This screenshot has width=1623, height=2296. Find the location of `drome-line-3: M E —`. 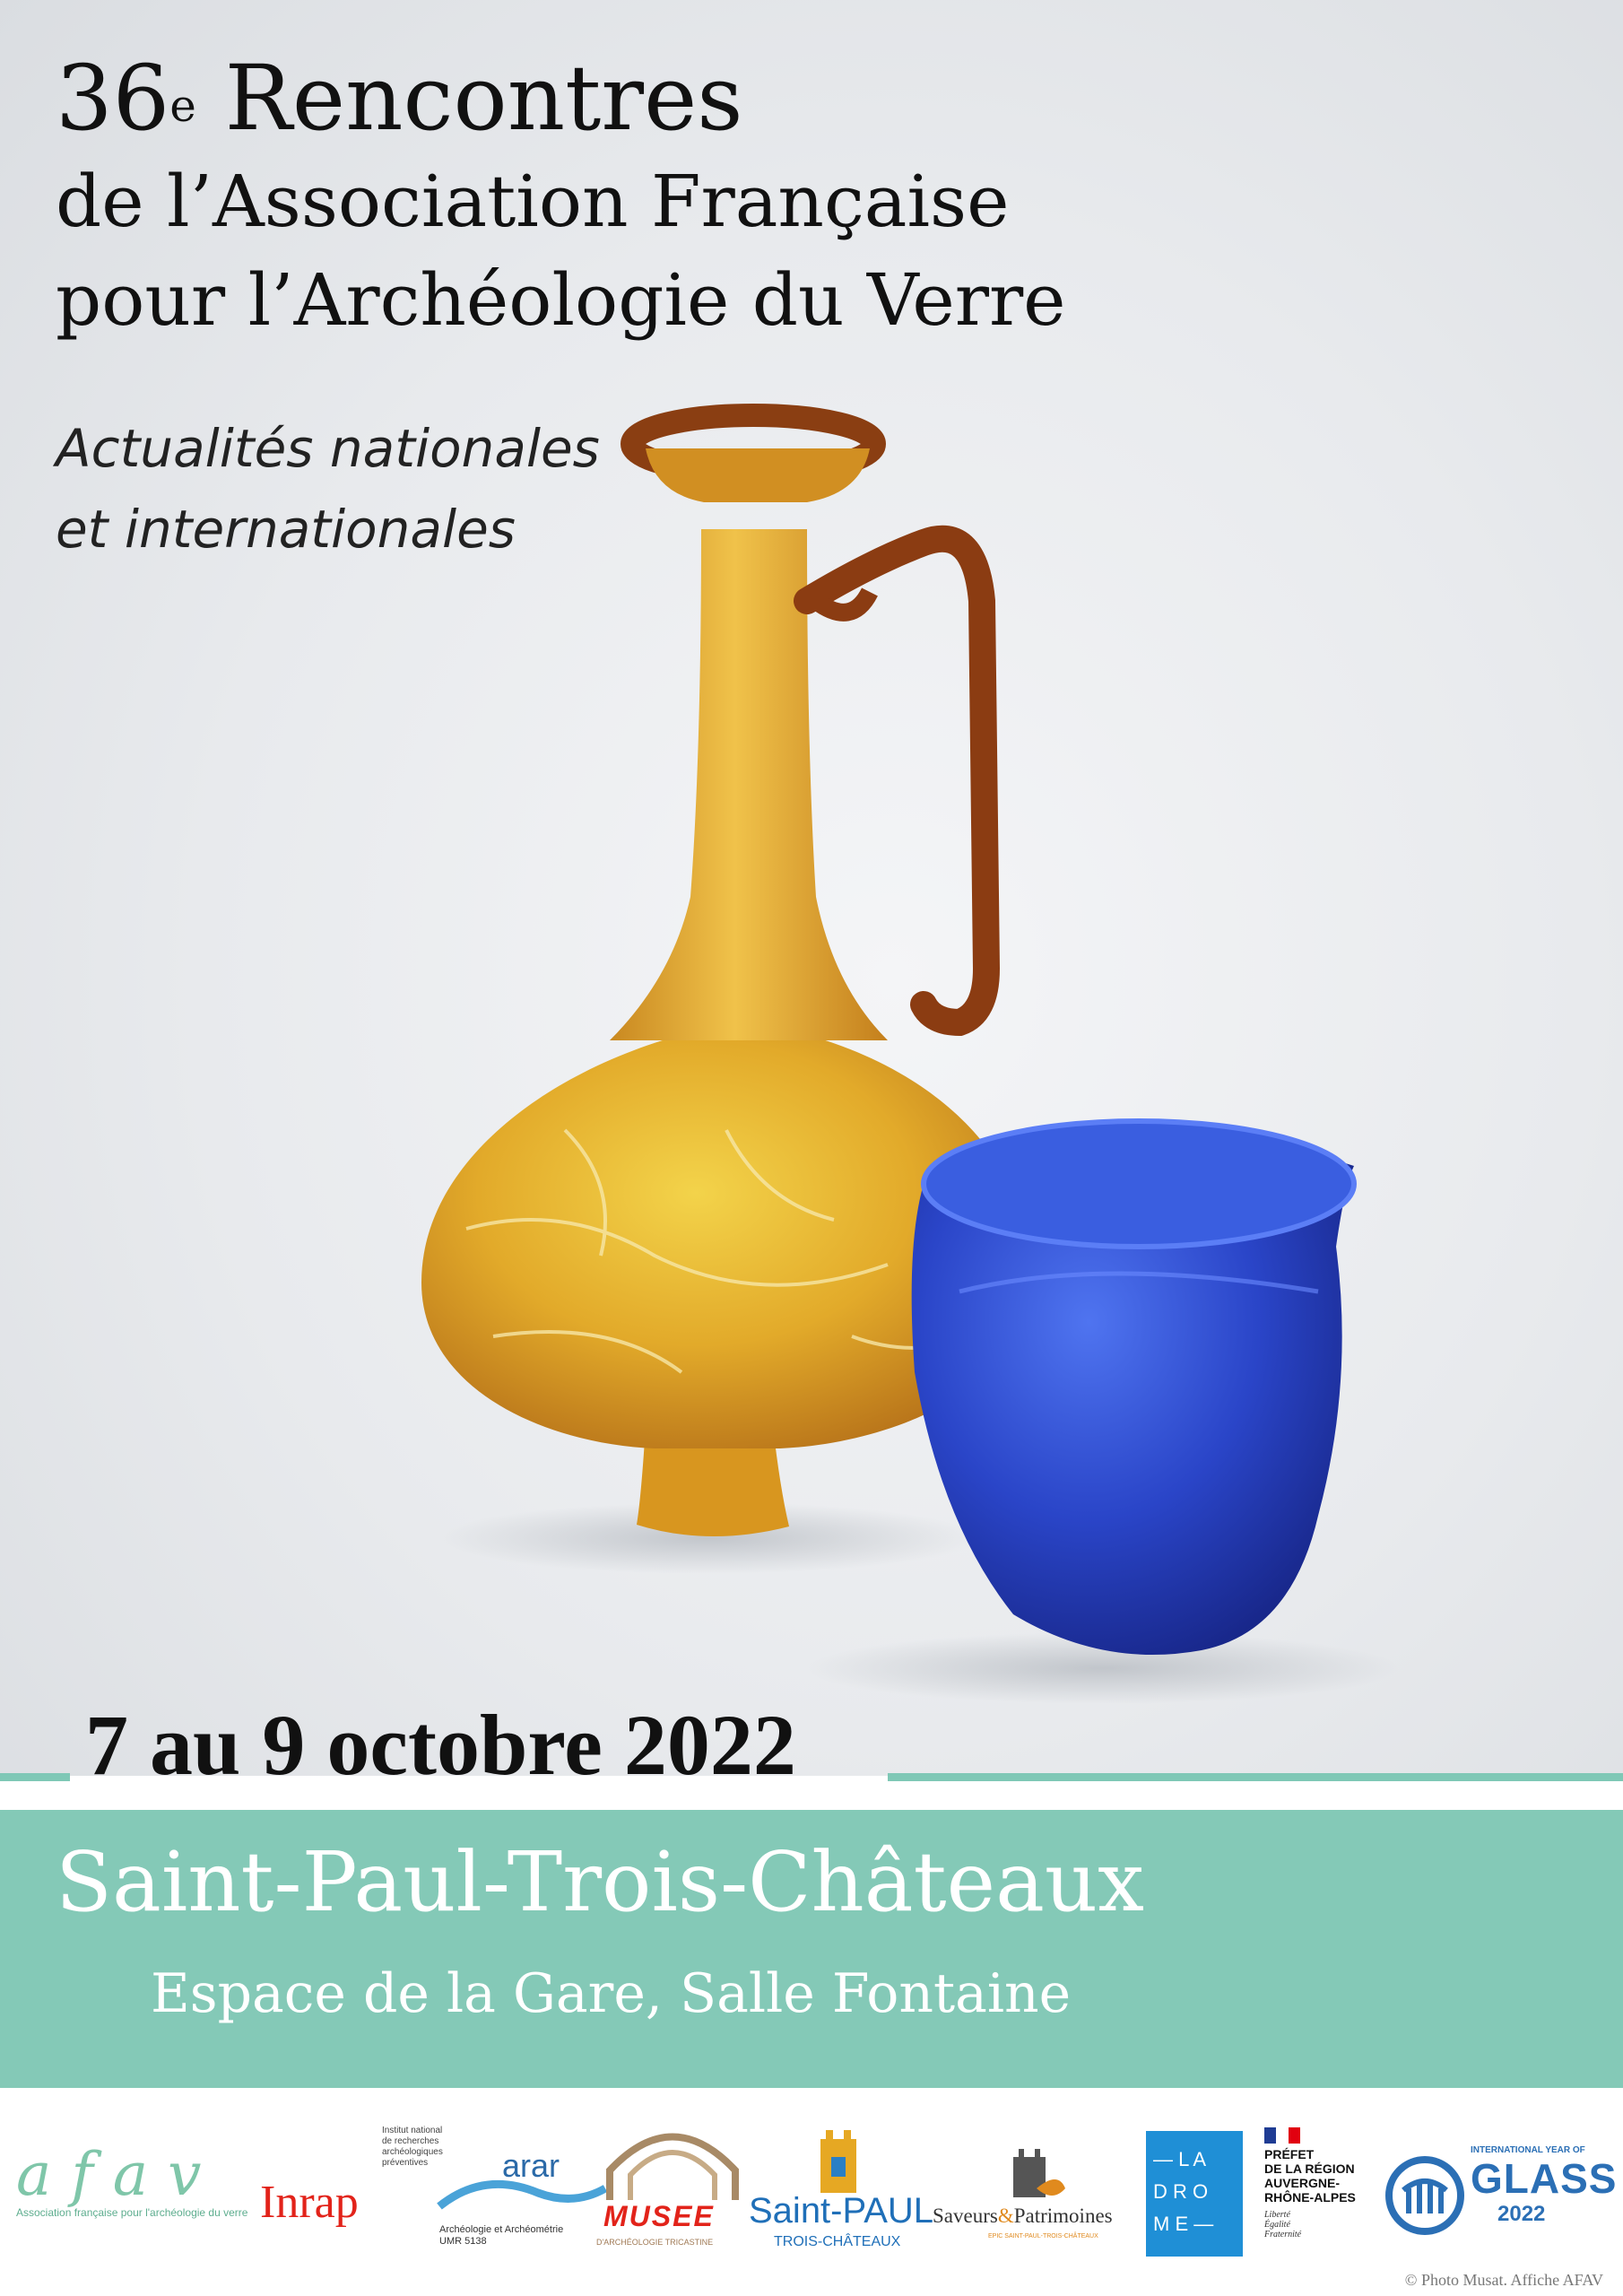

drome-line-3: M E — is located at coordinates (1183, 2224).